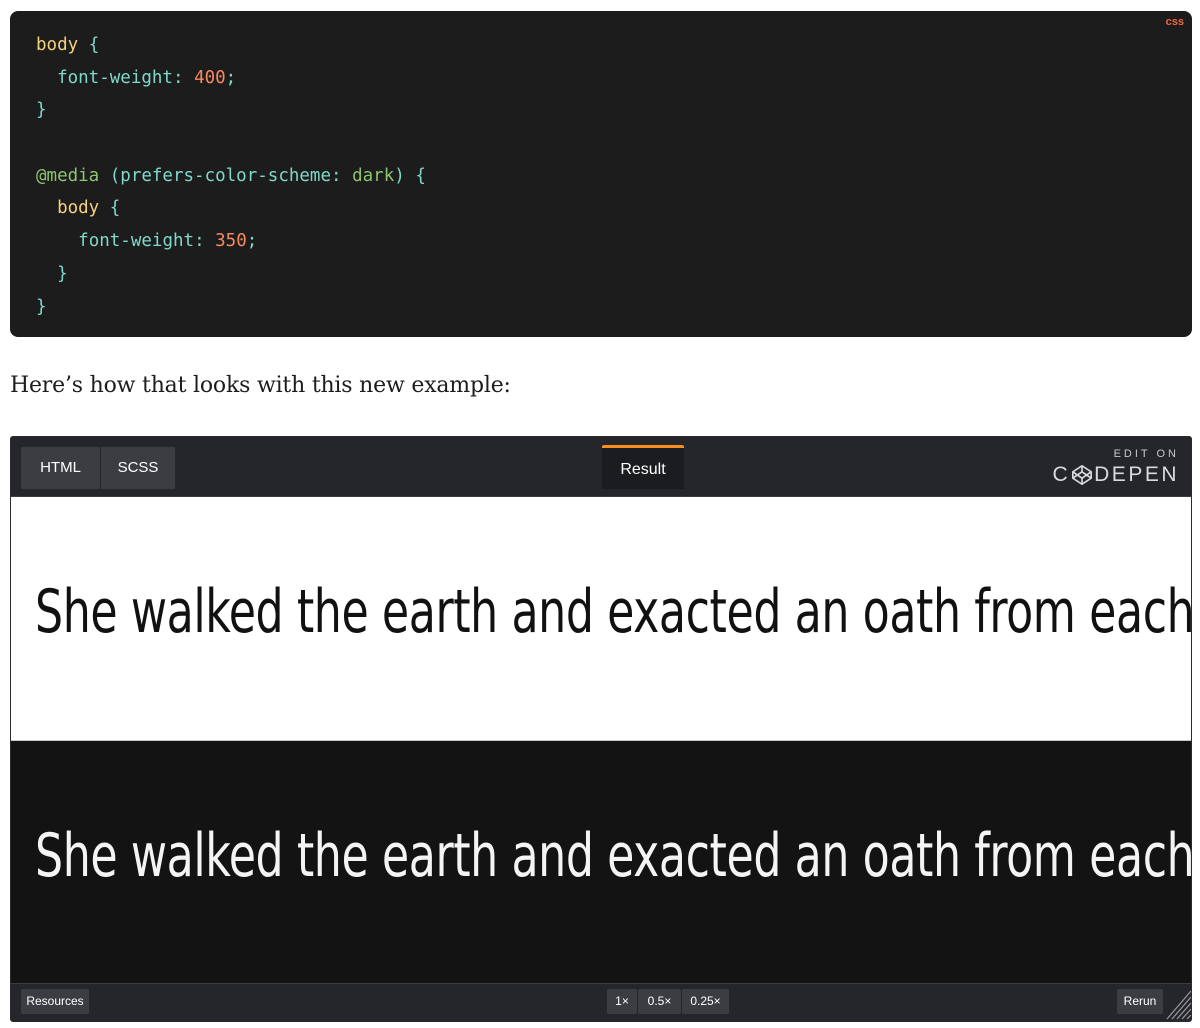 This screenshot has height=1028, width=1200. Describe the element at coordinates (138, 468) in the screenshot. I see `tab-scss: SCSS` at that location.